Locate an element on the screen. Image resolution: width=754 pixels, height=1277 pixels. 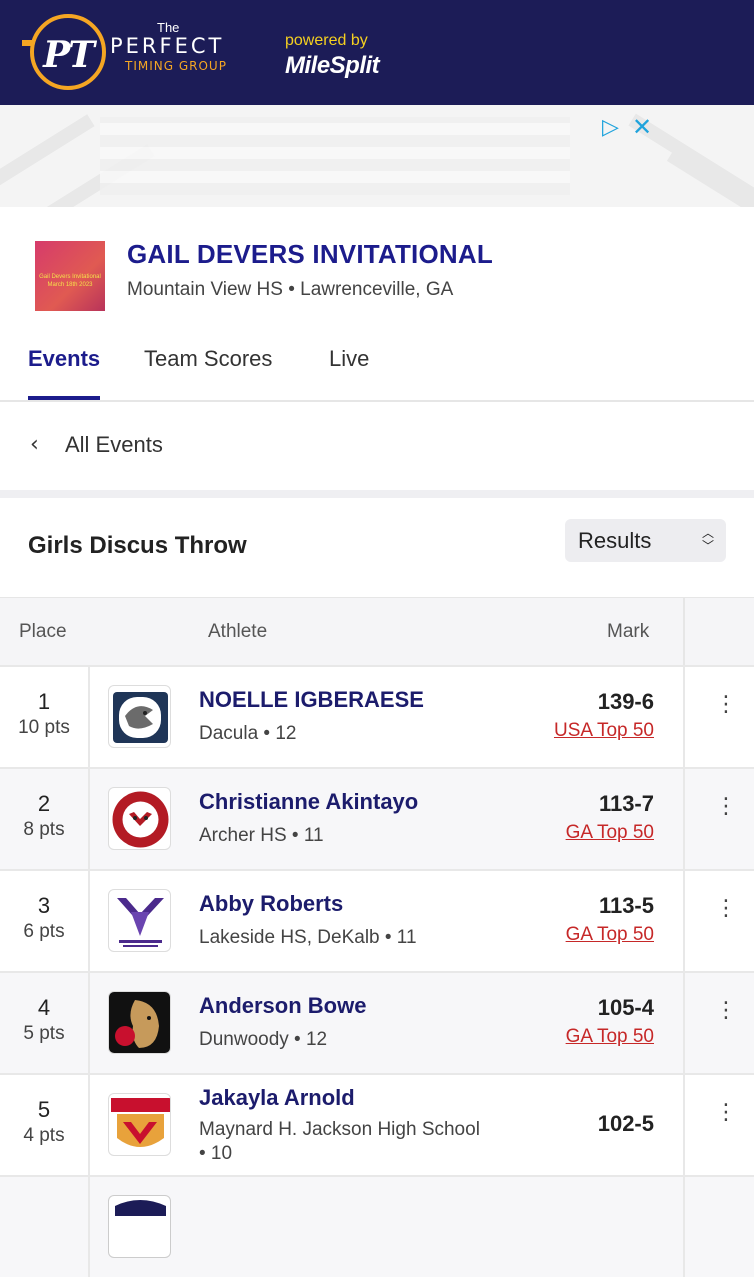
athlete-name-link: Anderson Bowe is located at coordinates (282, 1006).